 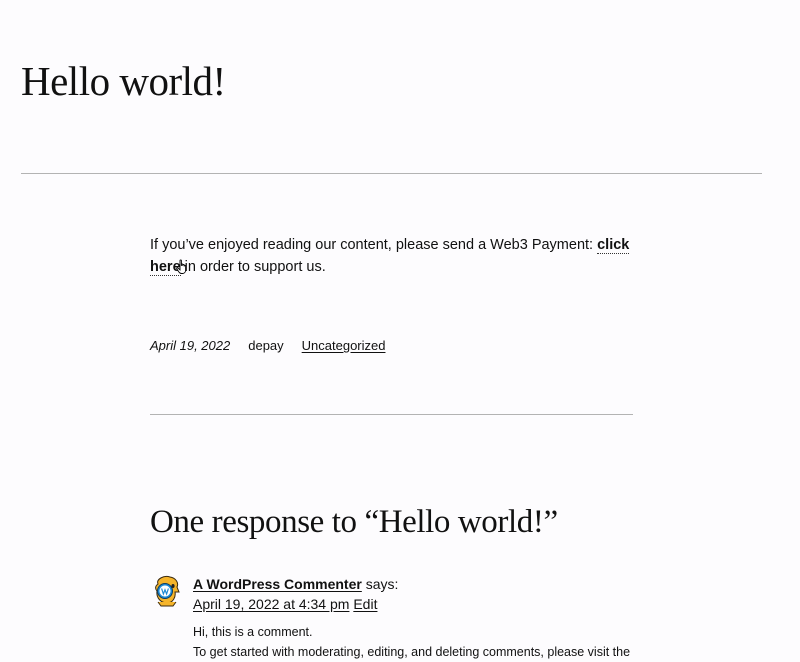 I want to click on comment-meta: April 19, 2022 at 4:34 pm Edit, so click(x=423, y=604).